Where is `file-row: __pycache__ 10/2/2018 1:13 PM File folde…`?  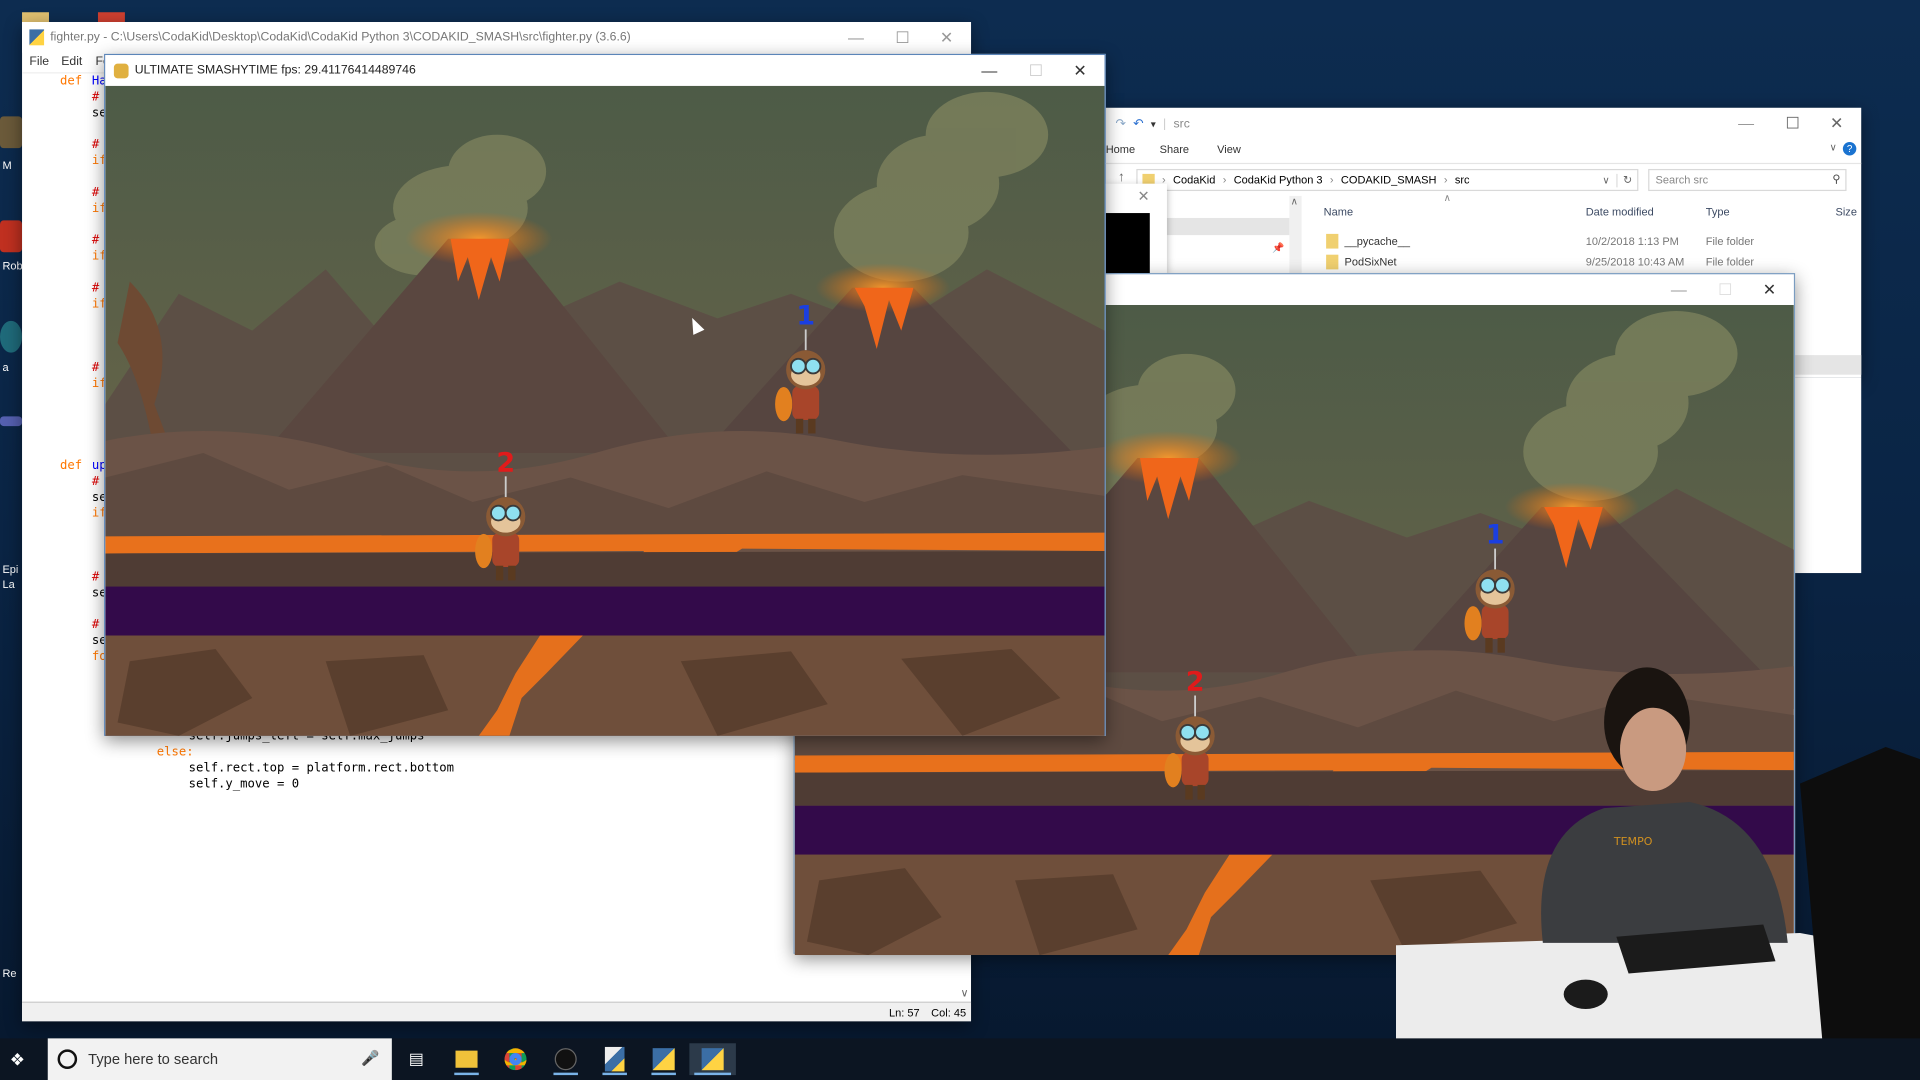
file-row: __pycache__ 10/2/2018 1:13 PM File folde… is located at coordinates (1587, 242).